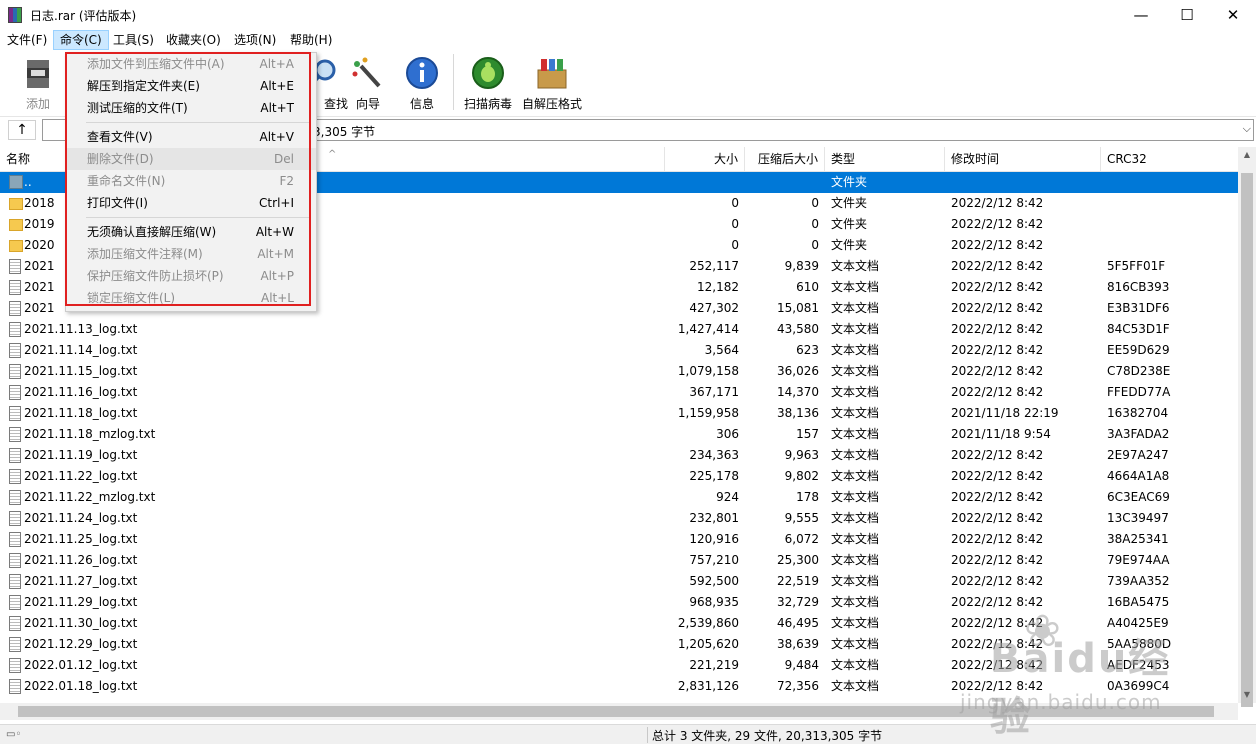 This screenshot has width=1256, height=744. Describe the element at coordinates (38, 83) in the screenshot. I see `toolbar-add-button: 添加` at that location.